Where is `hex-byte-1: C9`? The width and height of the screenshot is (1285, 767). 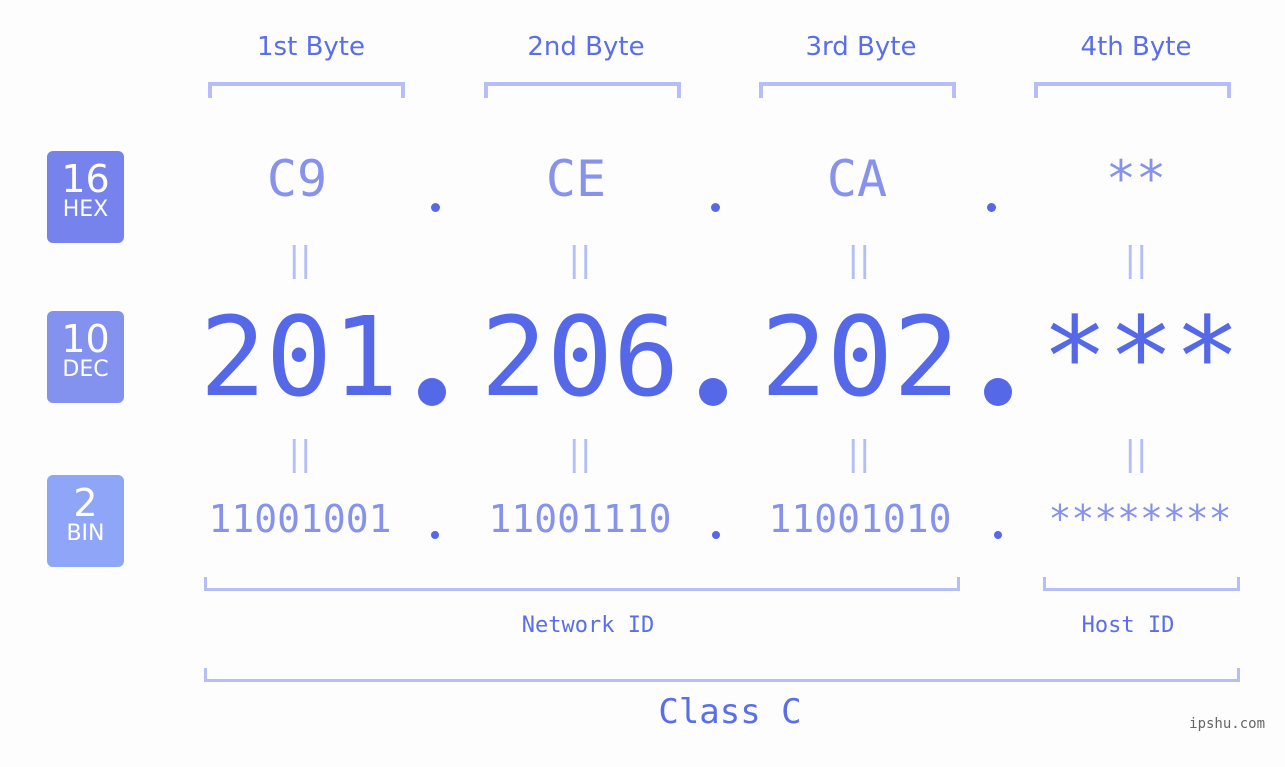 hex-byte-1: C9 is located at coordinates (297, 179).